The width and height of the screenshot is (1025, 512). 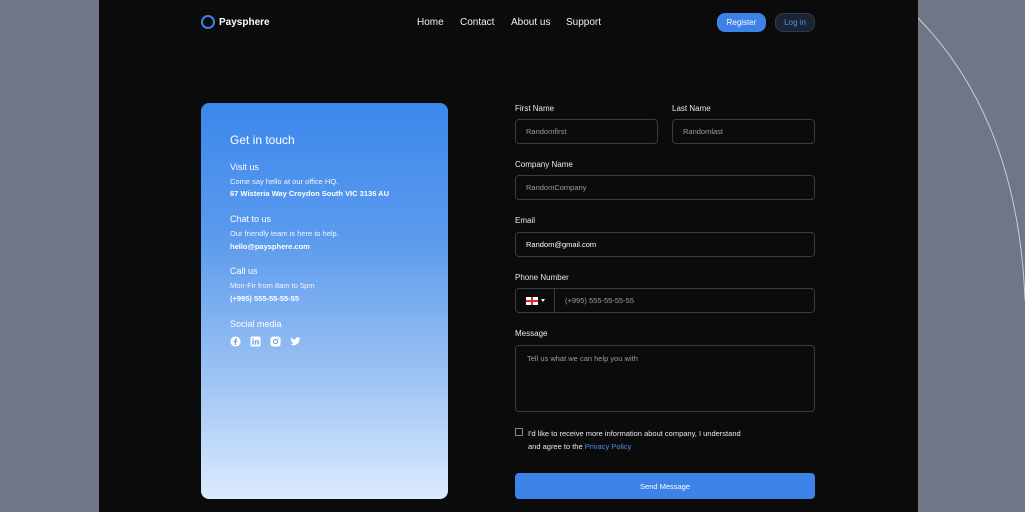 I want to click on nav-contact: Contact, so click(x=477, y=22).